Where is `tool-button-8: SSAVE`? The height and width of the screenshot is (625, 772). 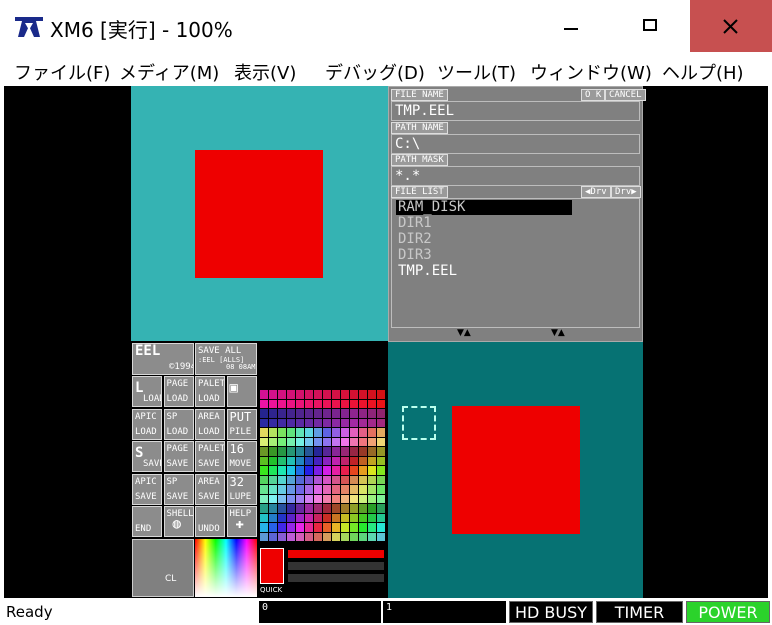 tool-button-8: SSAVE is located at coordinates (147, 456).